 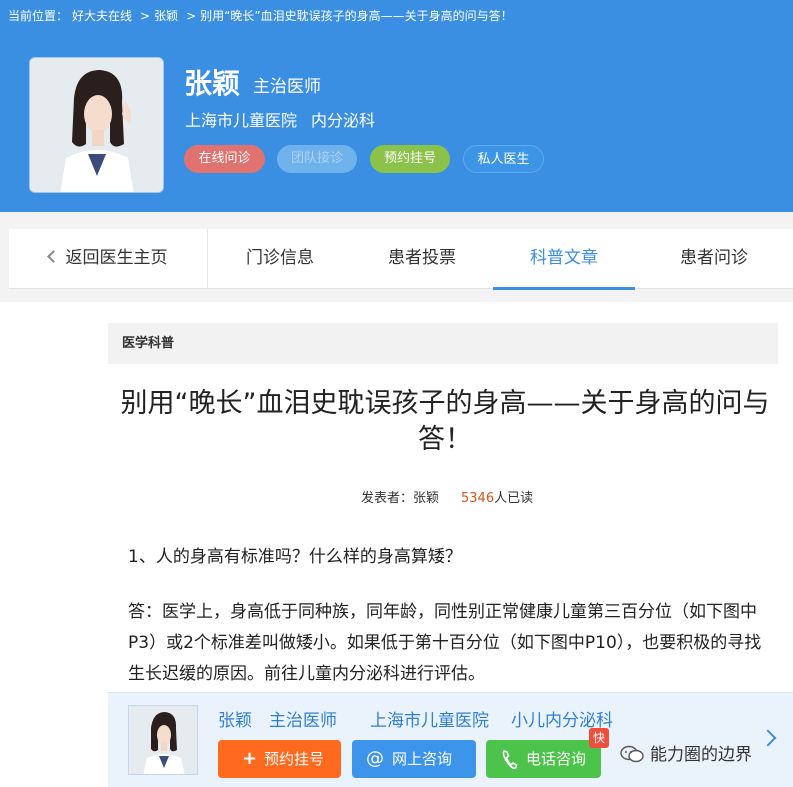 What do you see at coordinates (212, 83) in the screenshot?
I see `doctor-name: 张颖` at bounding box center [212, 83].